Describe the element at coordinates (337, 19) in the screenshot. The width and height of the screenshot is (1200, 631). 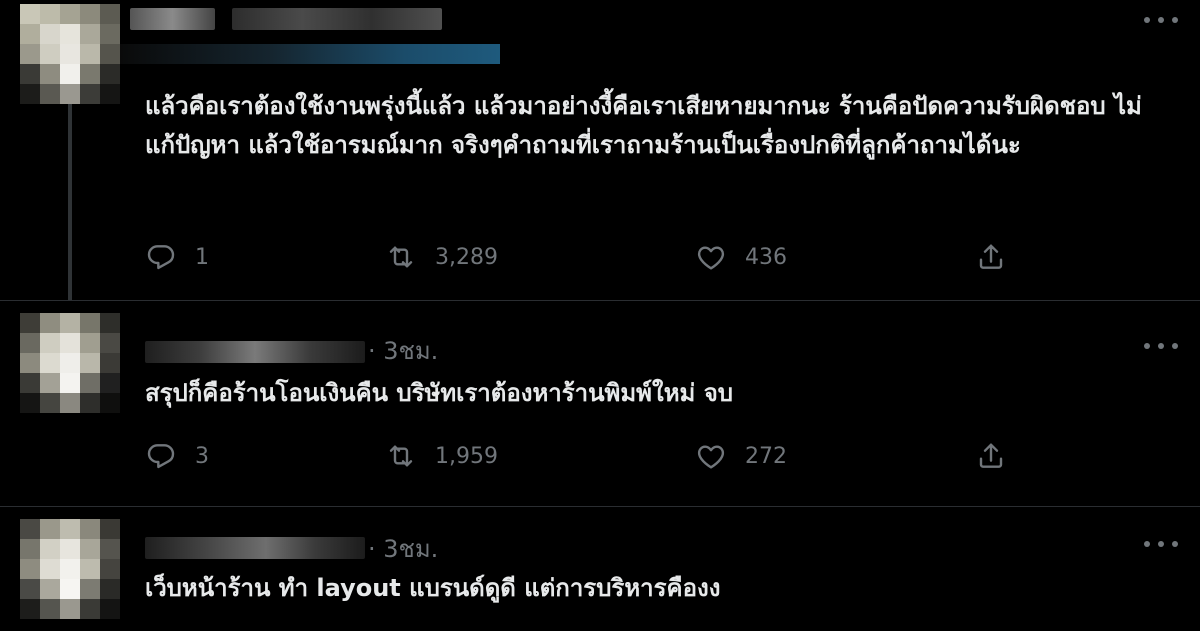
I see `username-blurred` at that location.